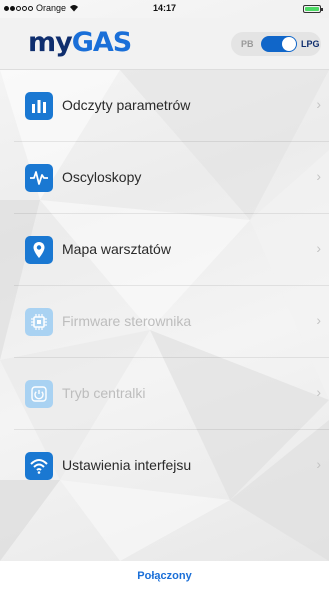  What do you see at coordinates (313, 9) in the screenshot?
I see `battery-icon` at bounding box center [313, 9].